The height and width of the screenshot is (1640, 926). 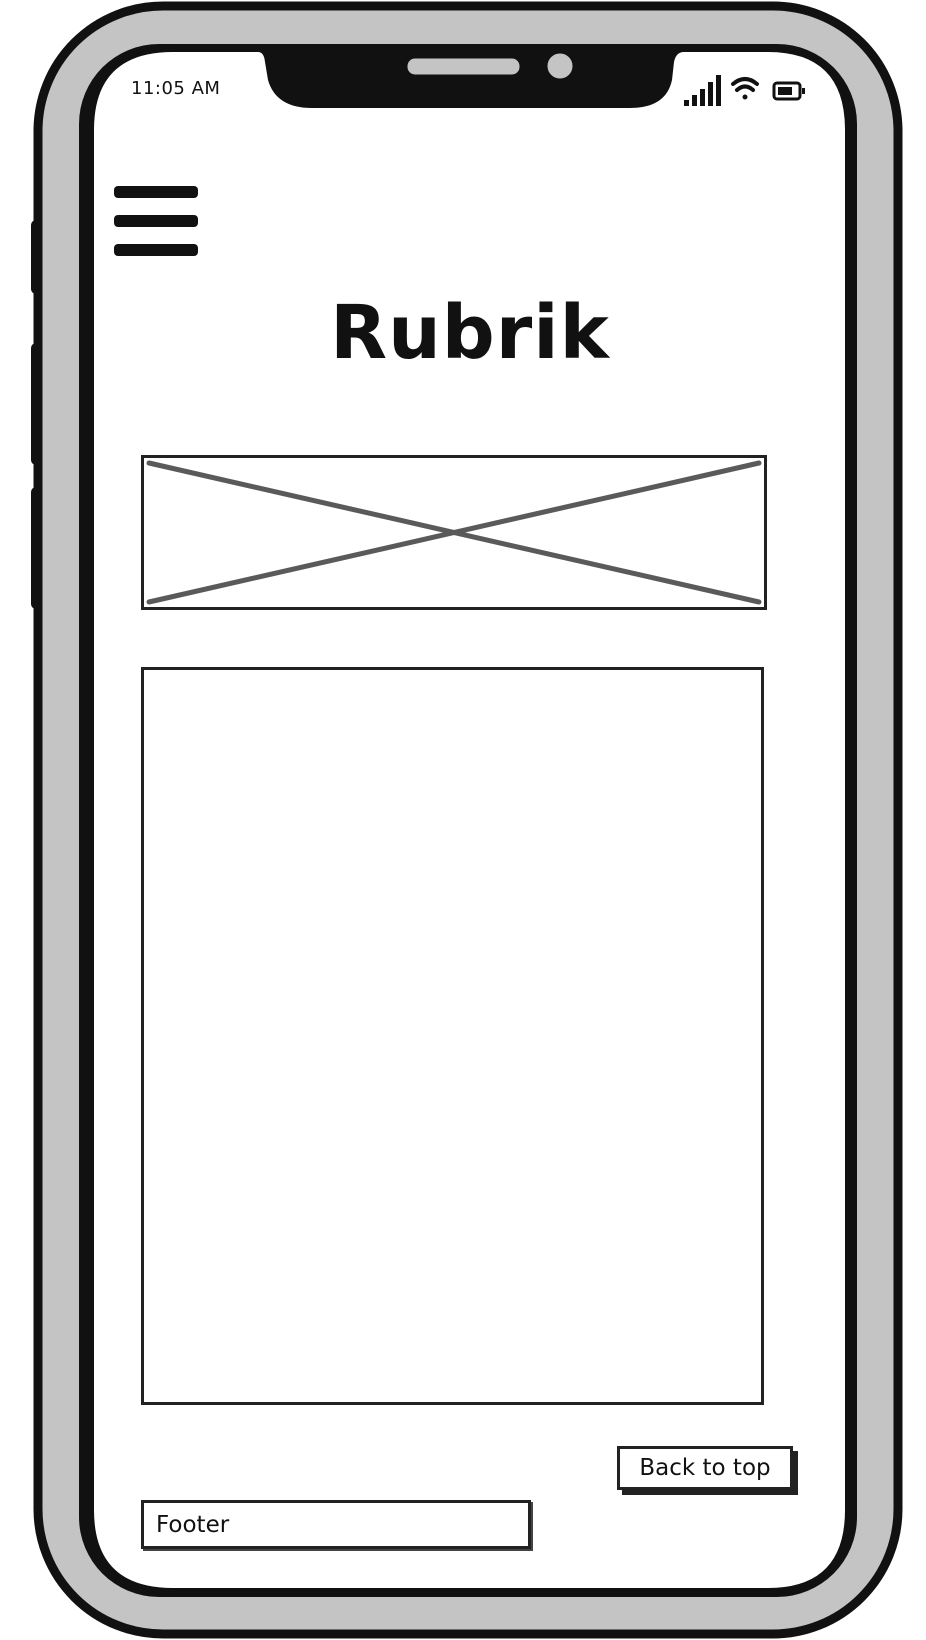 I want to click on hamburger-menu-icon, so click(x=156, y=222).